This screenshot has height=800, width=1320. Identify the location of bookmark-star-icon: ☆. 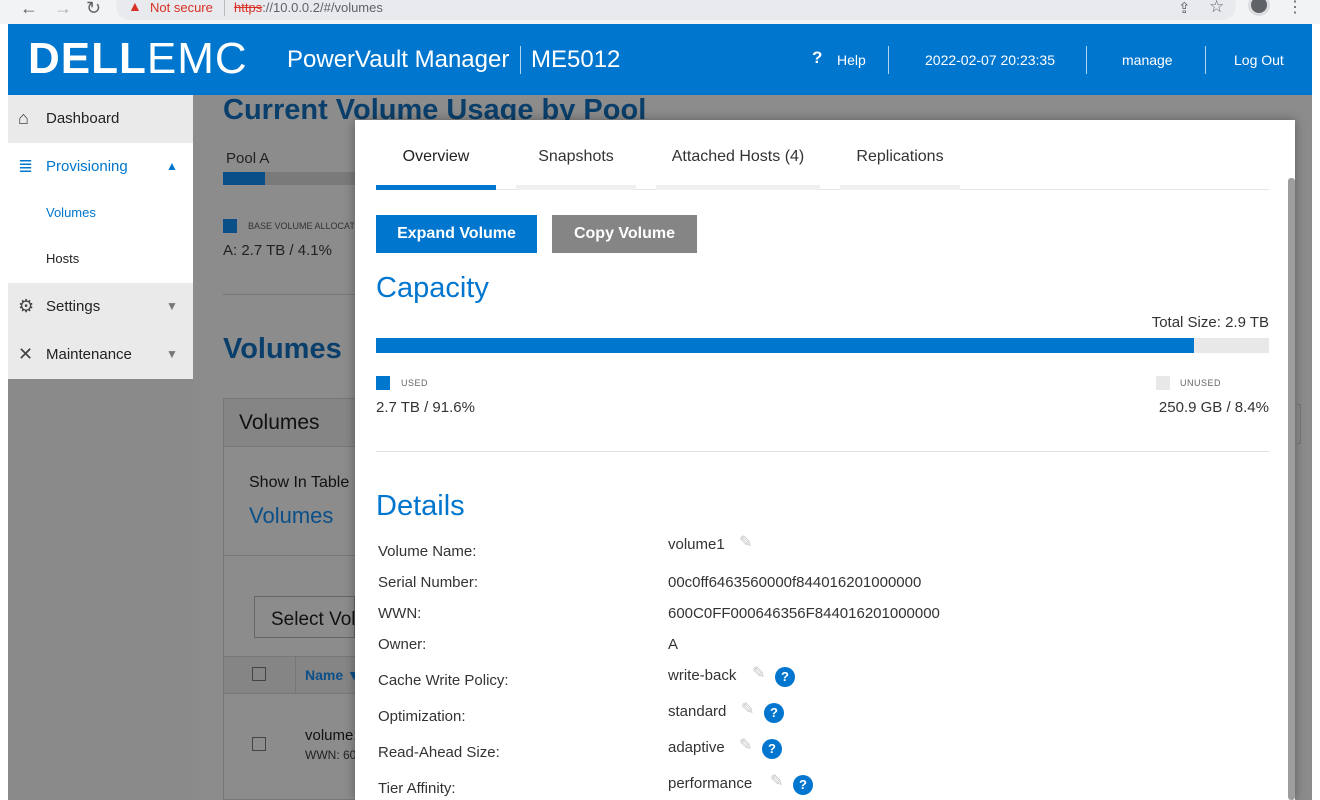
(1216, 8).